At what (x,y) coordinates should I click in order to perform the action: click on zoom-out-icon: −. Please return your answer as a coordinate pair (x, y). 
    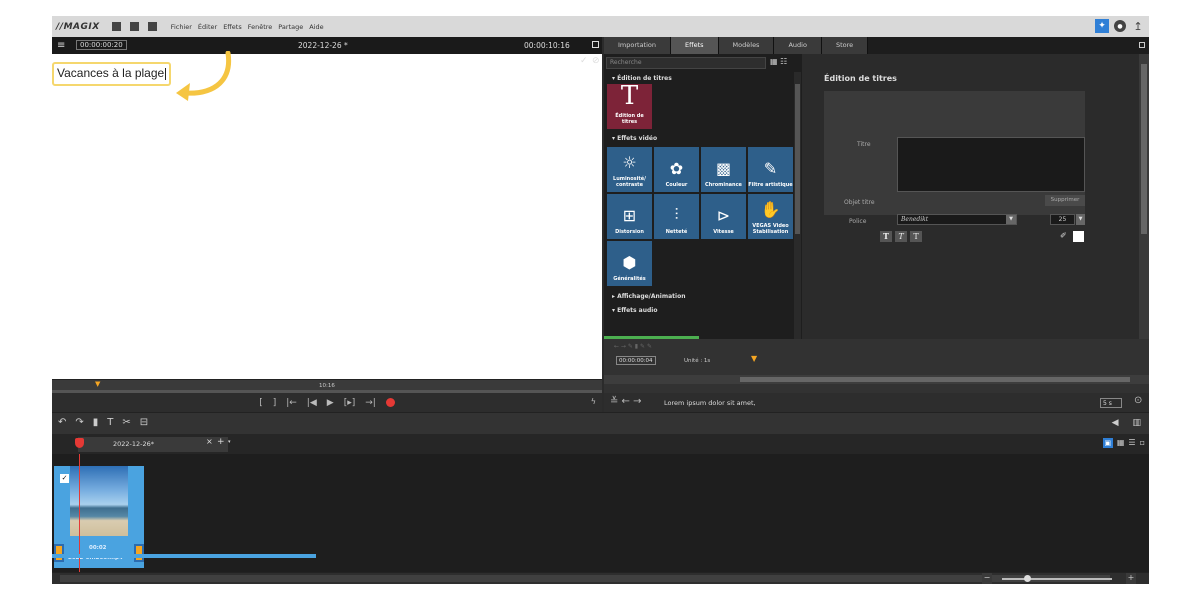
    Looking at the image, I should click on (987, 578).